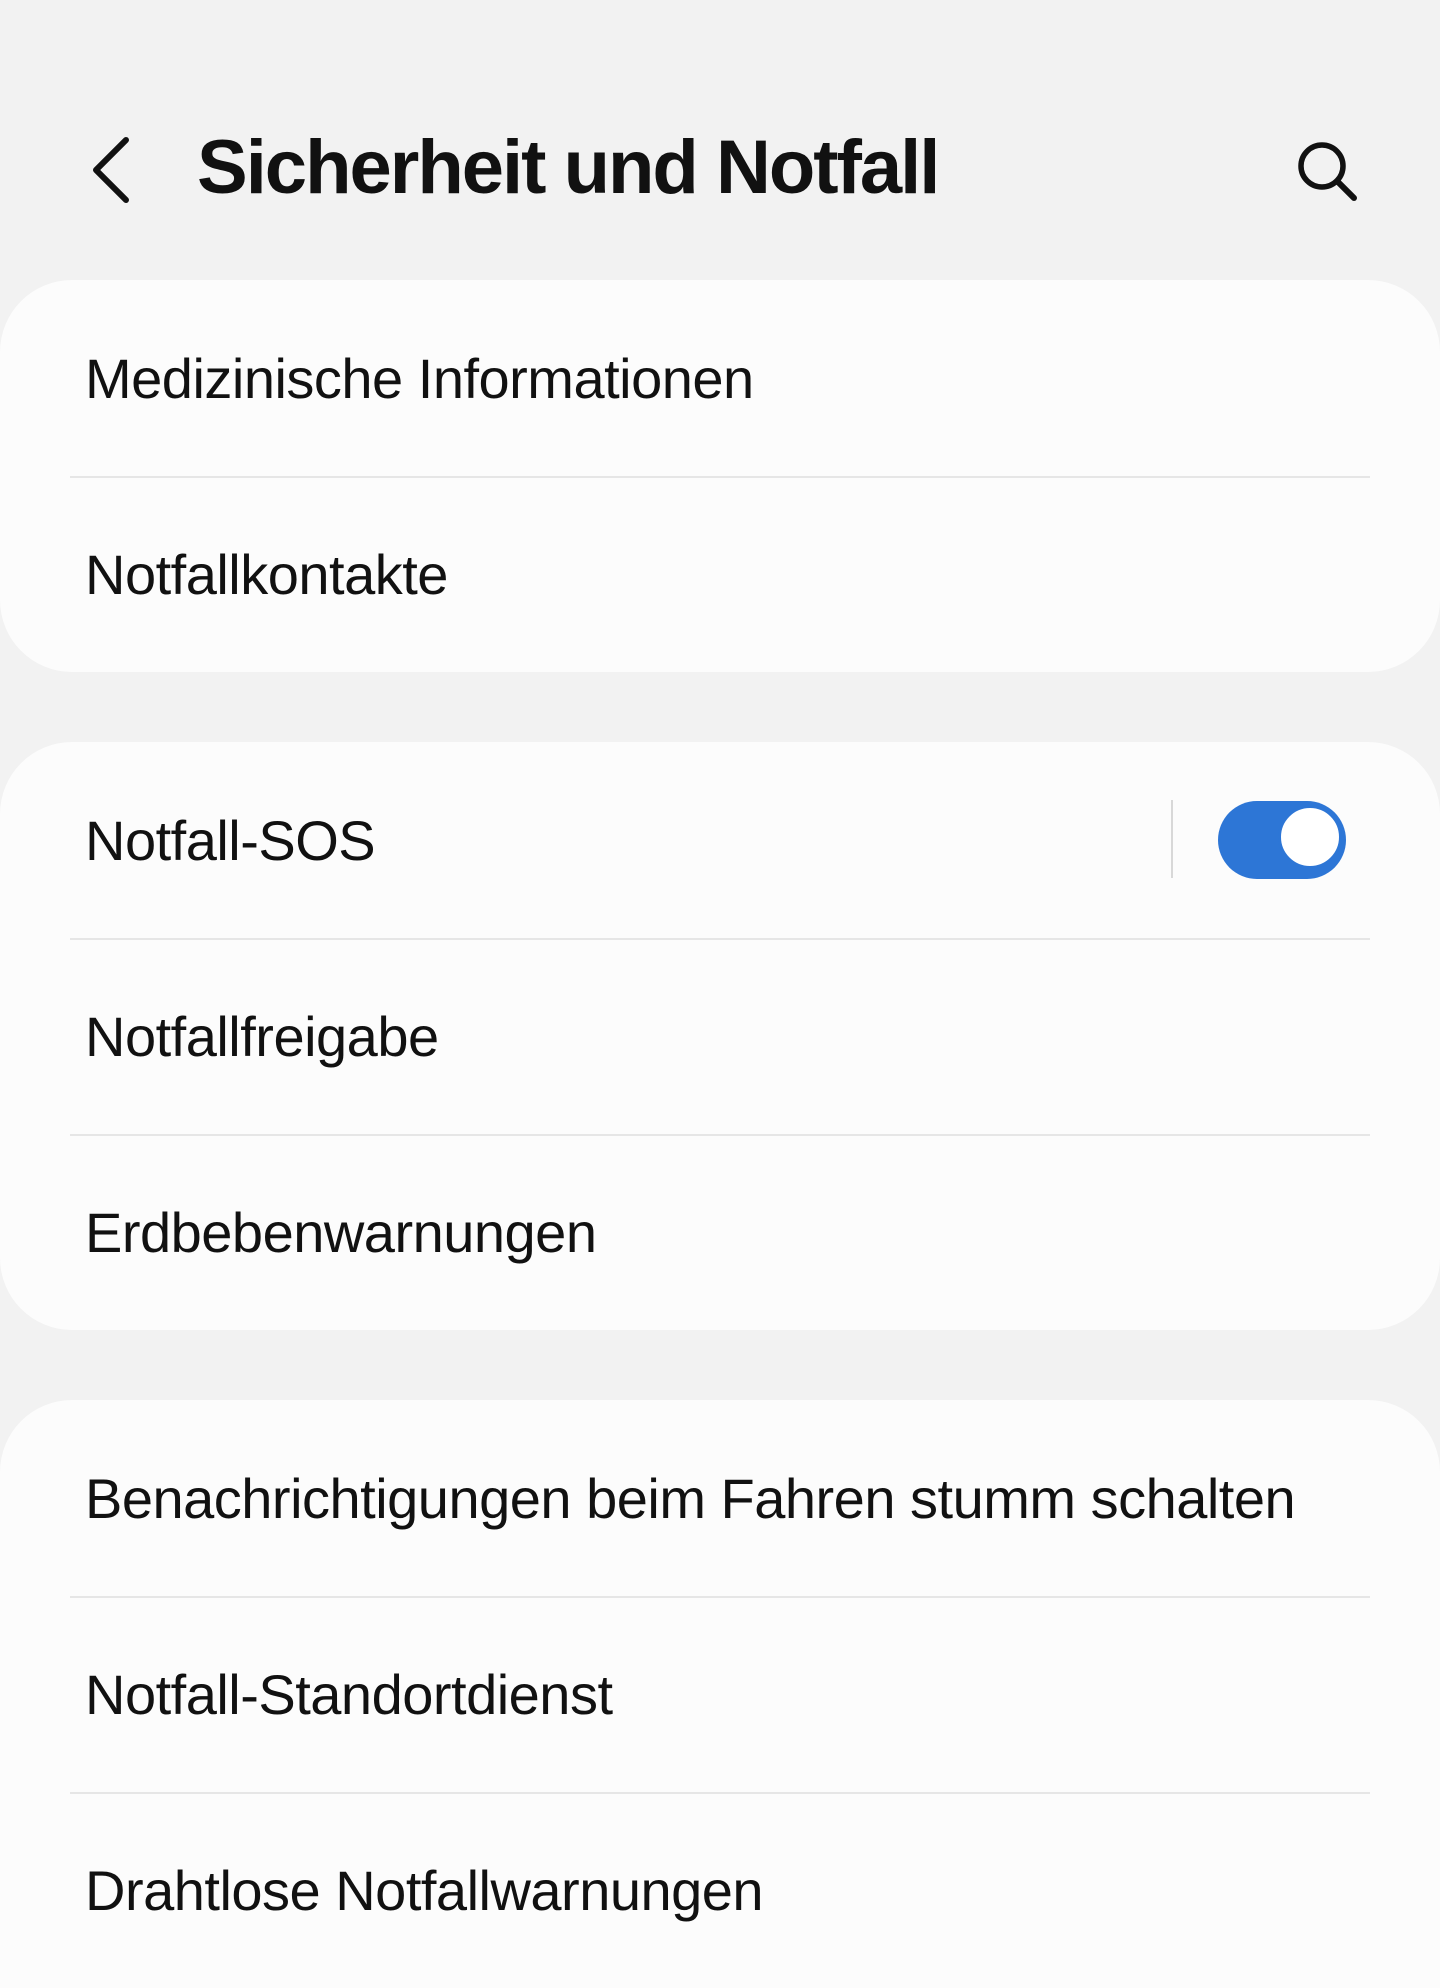  Describe the element at coordinates (568, 167) in the screenshot. I see `page-title: Sicherheit und Notfall` at that location.